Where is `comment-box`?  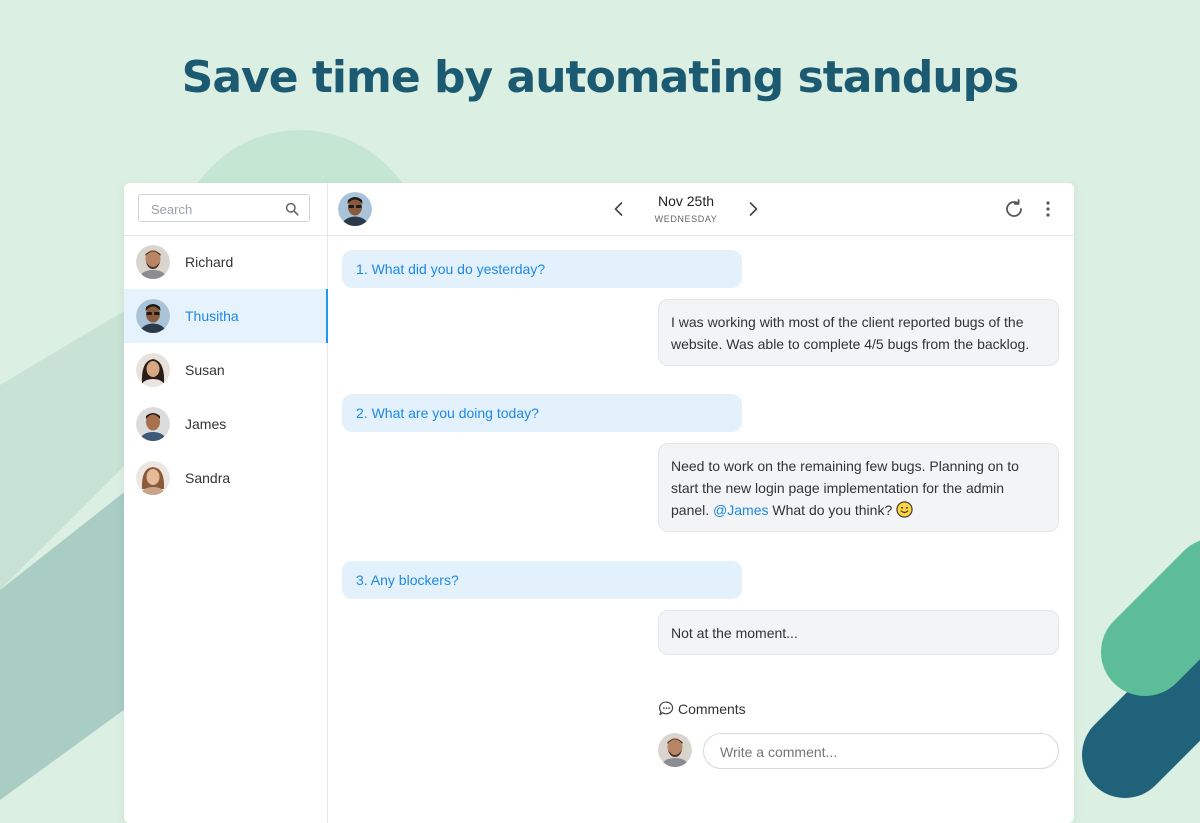 comment-box is located at coordinates (881, 751).